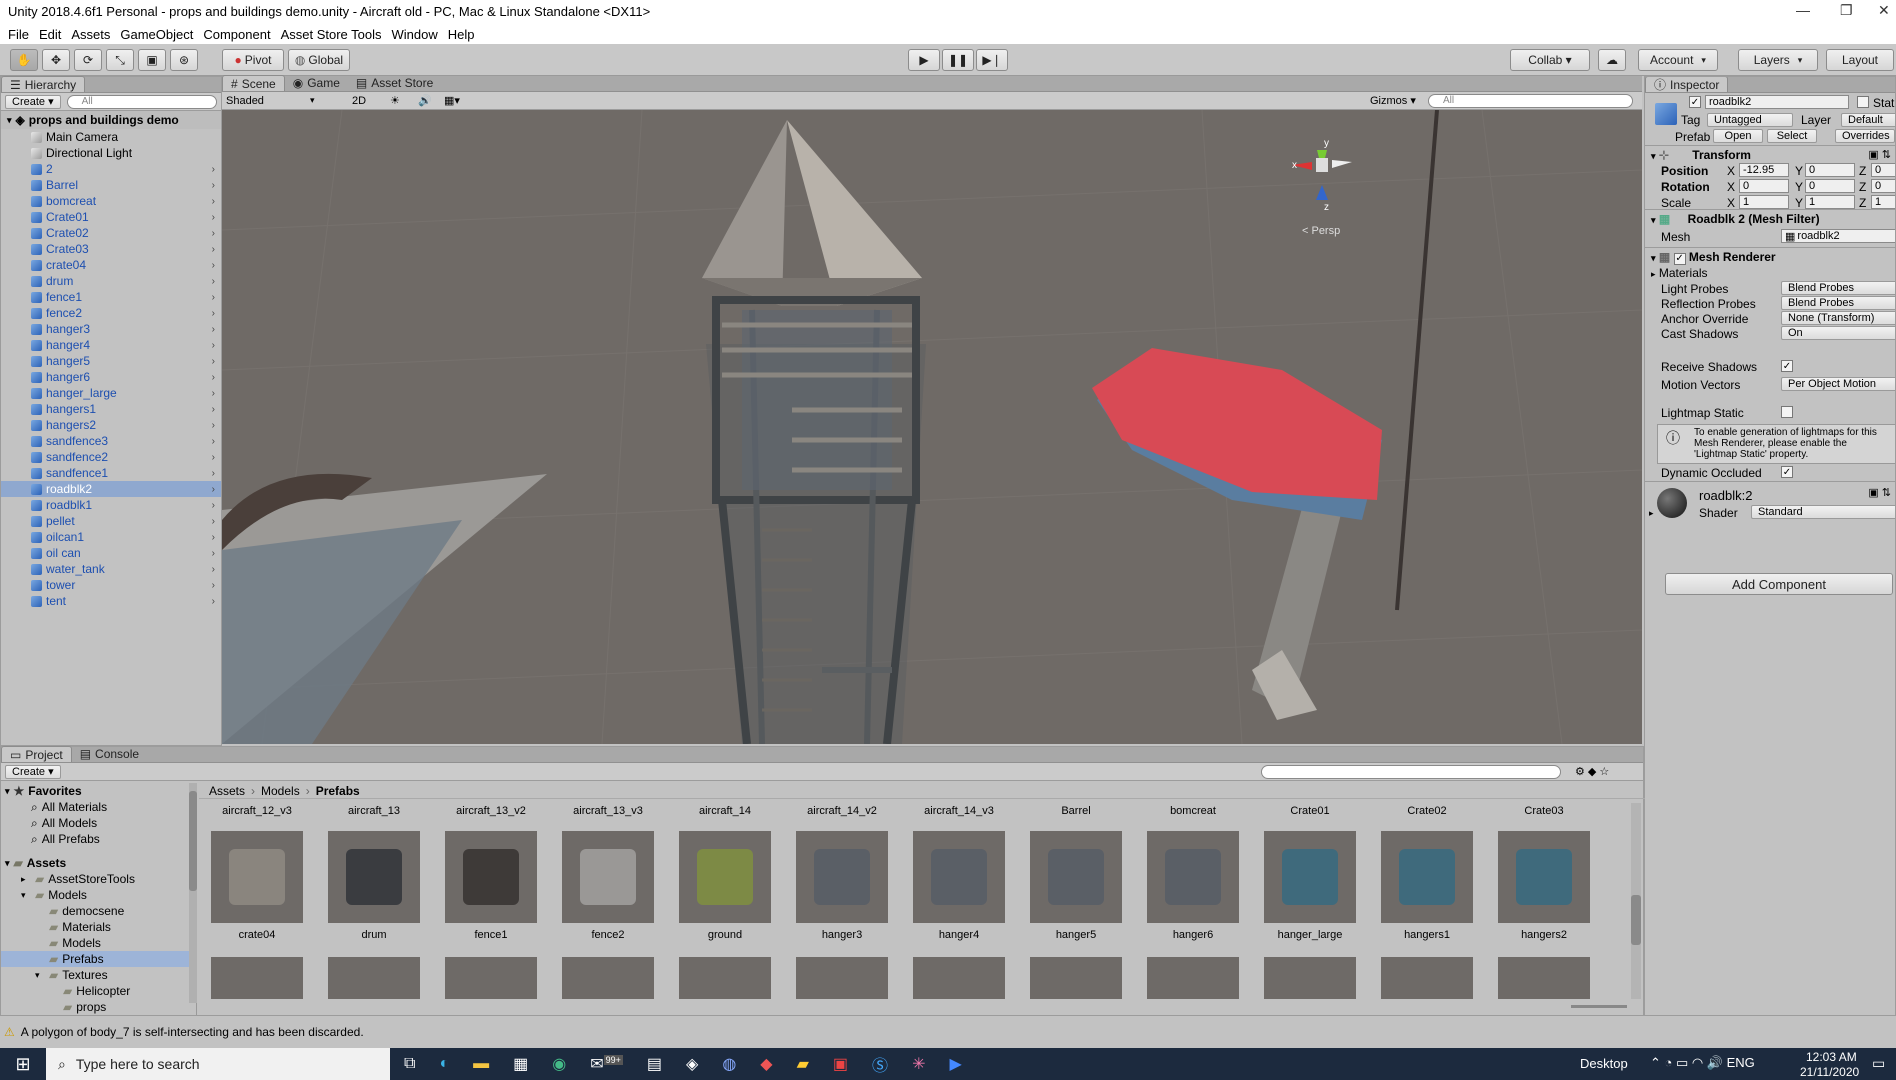  I want to click on app2-icon: ◆, so click(766, 1064).